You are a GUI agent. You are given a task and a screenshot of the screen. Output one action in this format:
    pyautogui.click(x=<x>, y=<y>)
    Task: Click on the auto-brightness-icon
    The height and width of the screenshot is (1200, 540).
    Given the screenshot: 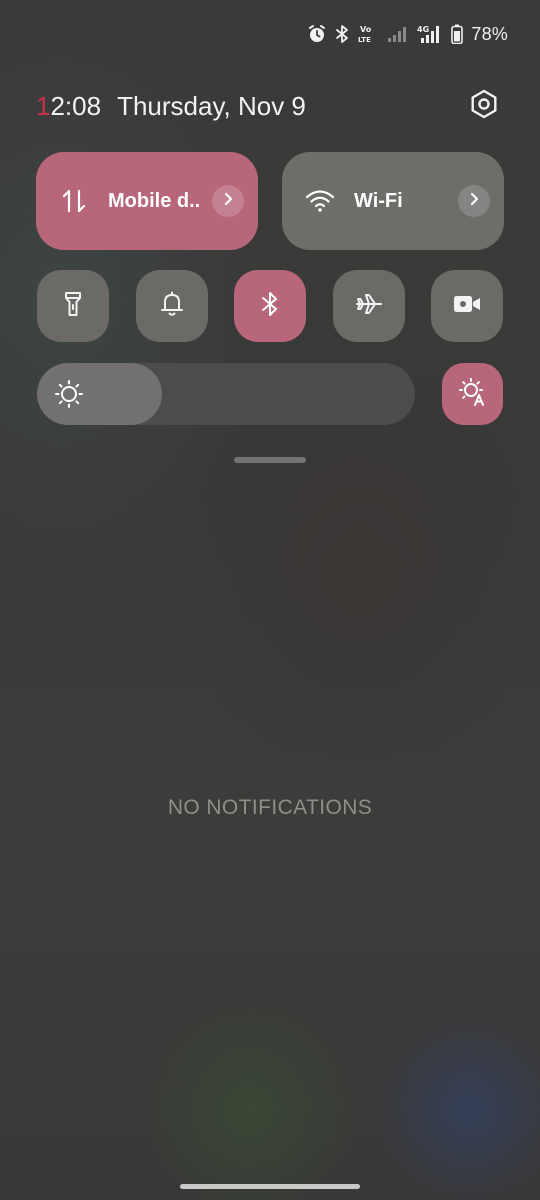 What is the action you would take?
    pyautogui.click(x=473, y=394)
    